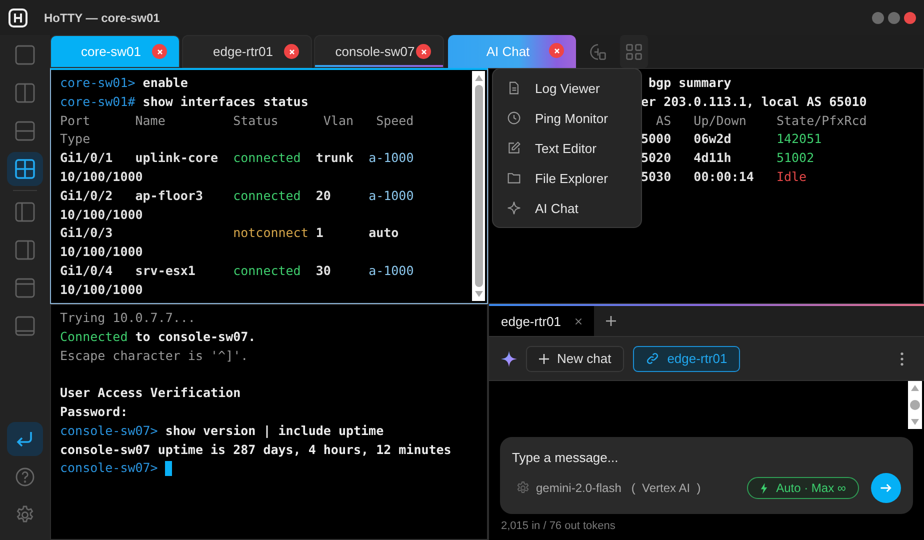 The image size is (924, 540). Describe the element at coordinates (94, 411) in the screenshot. I see `terminal-line: Password:` at that location.